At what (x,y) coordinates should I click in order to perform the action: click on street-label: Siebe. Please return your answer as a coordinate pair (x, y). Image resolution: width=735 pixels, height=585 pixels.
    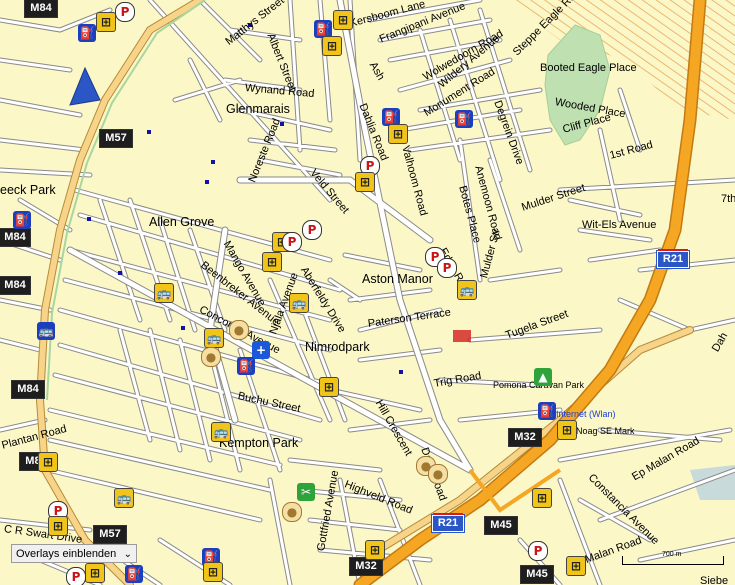
    Looking at the image, I should click on (714, 580).